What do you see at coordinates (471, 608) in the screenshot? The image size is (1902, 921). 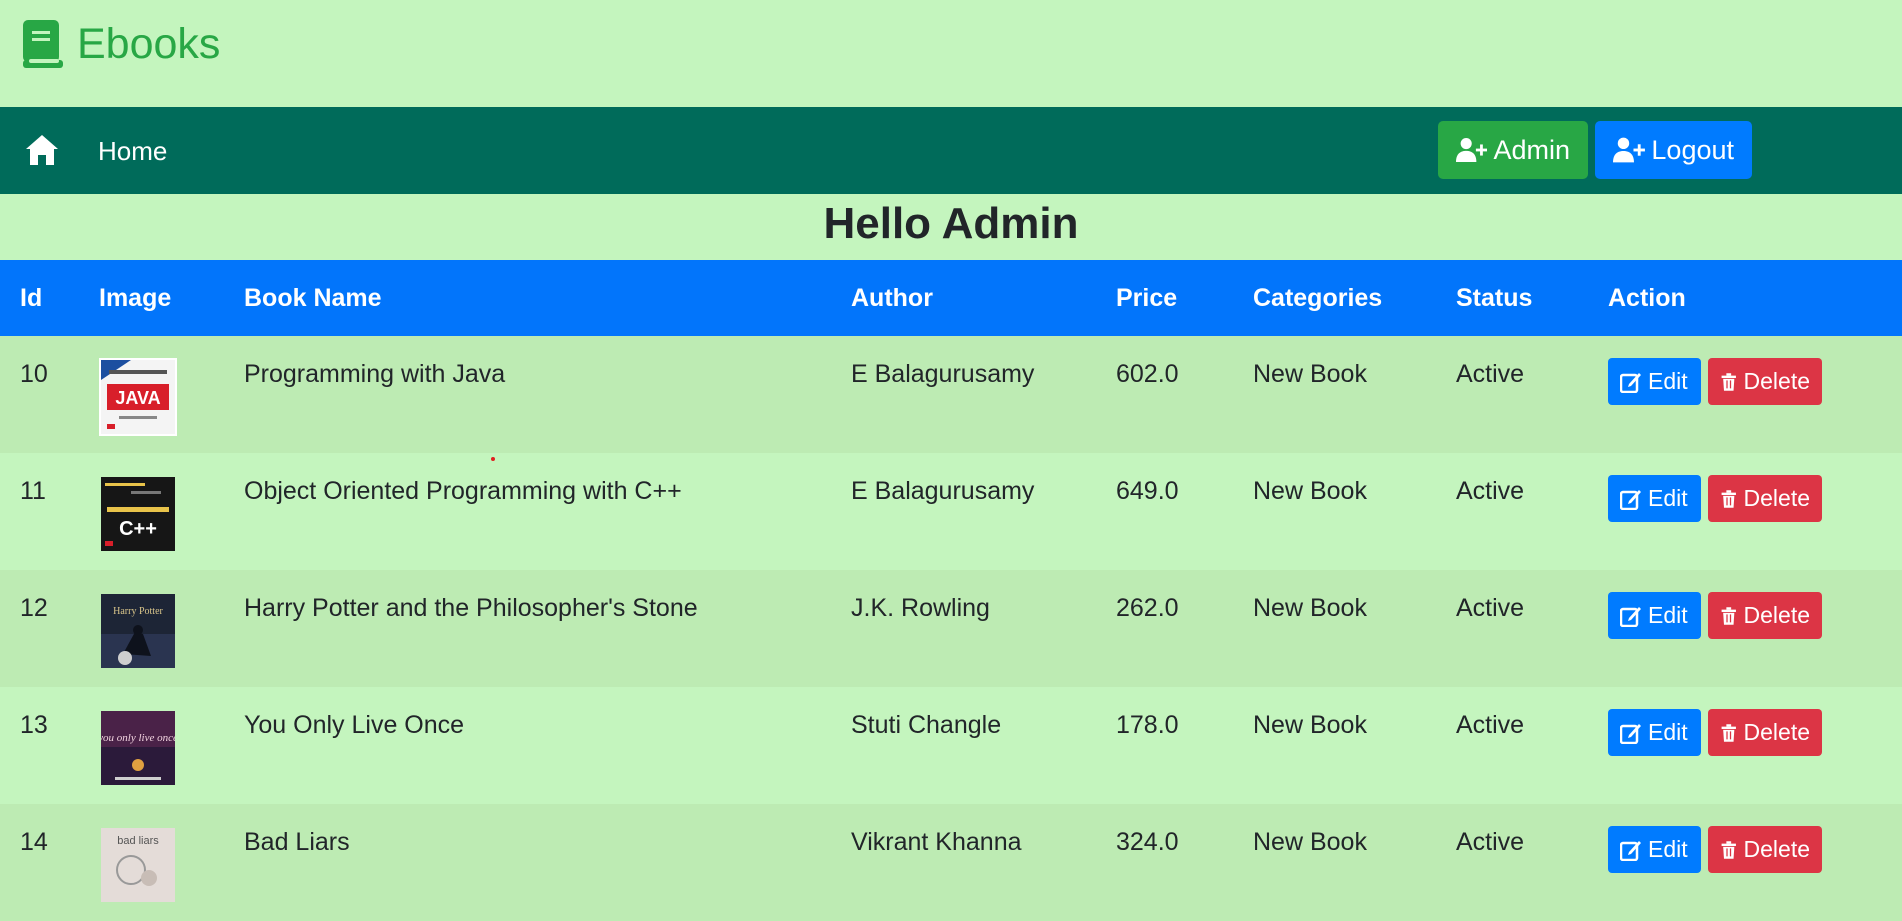 I see `book-name: Harry Potter and the Philosopher's Stone` at bounding box center [471, 608].